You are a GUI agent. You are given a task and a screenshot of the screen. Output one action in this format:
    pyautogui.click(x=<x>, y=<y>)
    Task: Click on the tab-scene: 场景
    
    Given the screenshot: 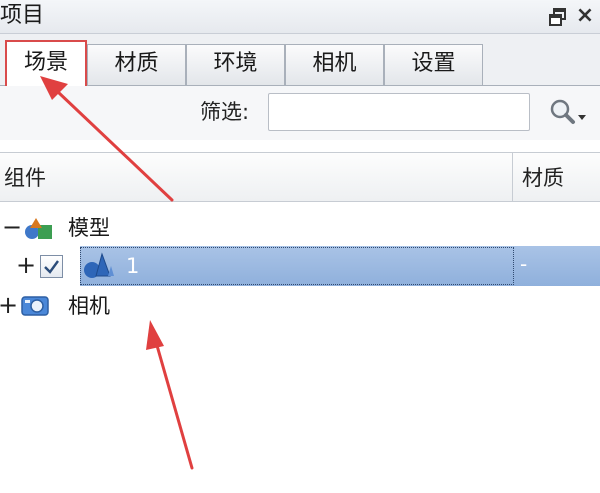 What is the action you would take?
    pyautogui.click(x=46, y=63)
    